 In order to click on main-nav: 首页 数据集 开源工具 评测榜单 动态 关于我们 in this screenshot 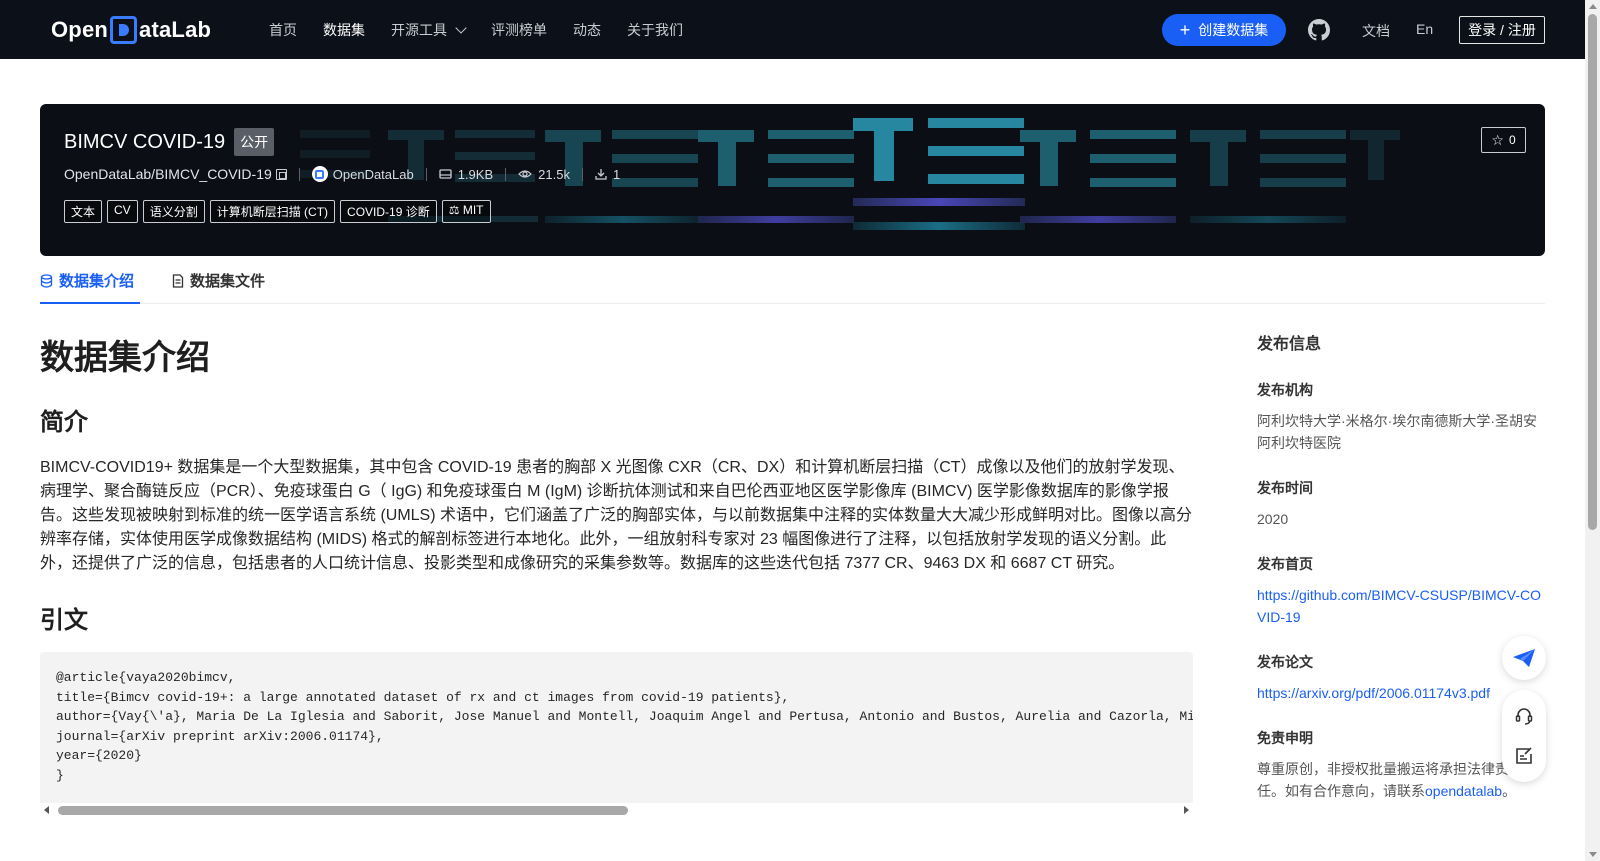, I will do `click(476, 29)`.